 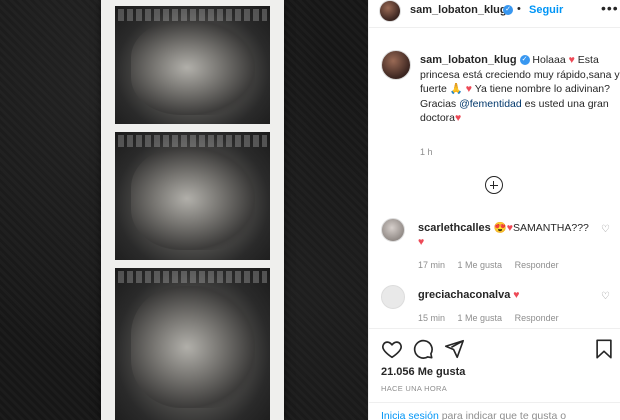 What do you see at coordinates (414, 388) in the screenshot?
I see `post-timestamp: HACE UNA HORA` at bounding box center [414, 388].